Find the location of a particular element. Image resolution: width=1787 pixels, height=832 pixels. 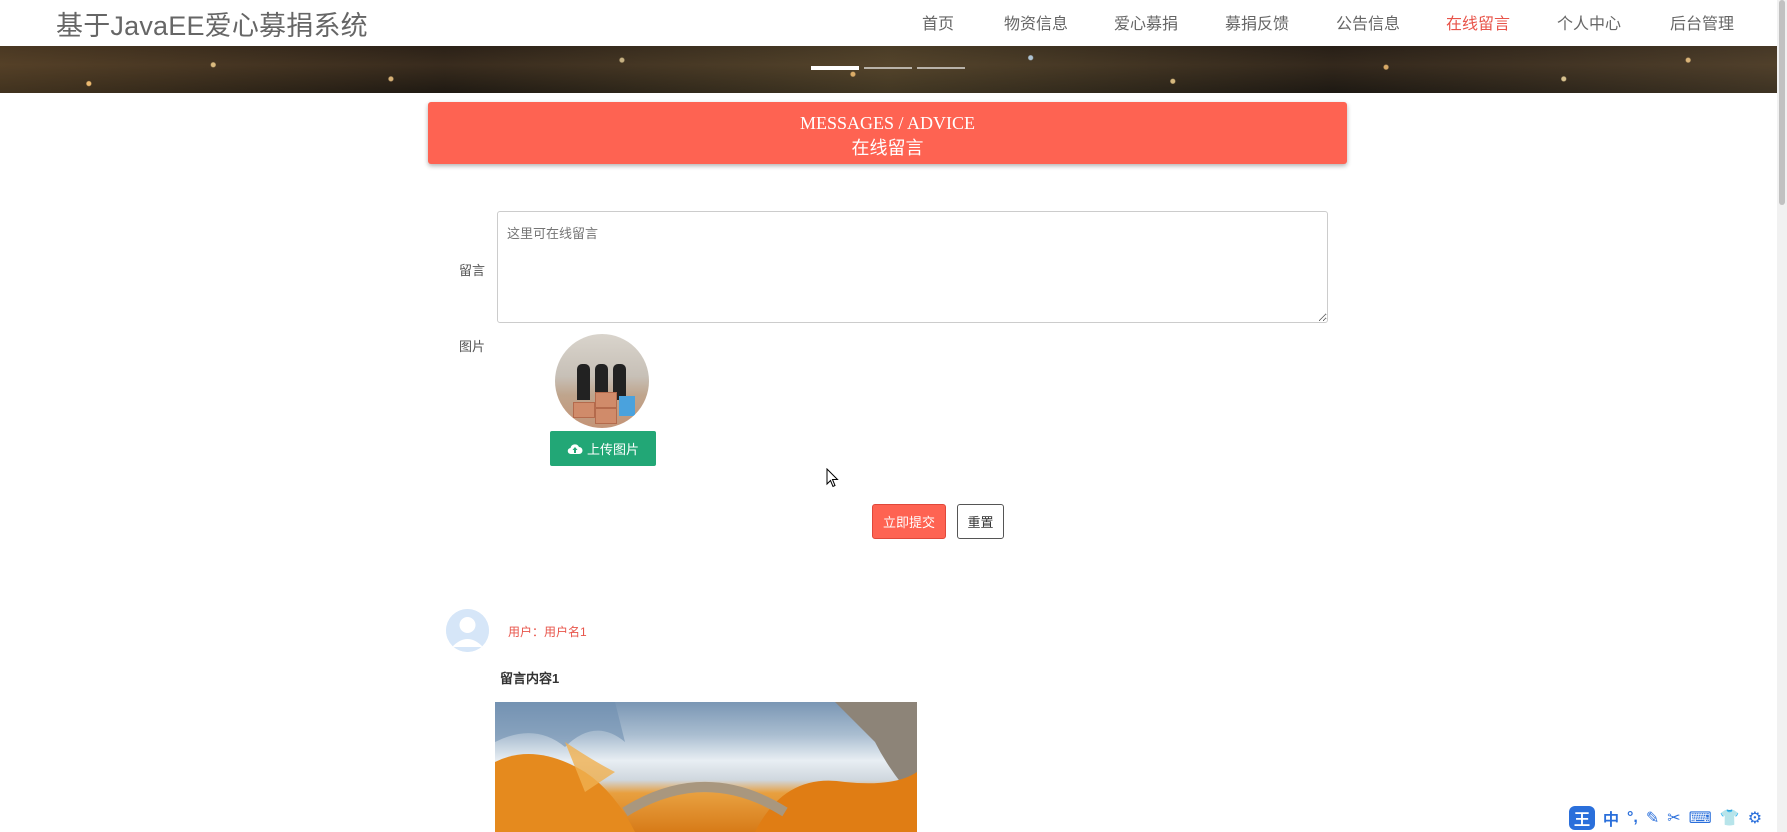

pen-icon: ✎ is located at coordinates (1652, 818).